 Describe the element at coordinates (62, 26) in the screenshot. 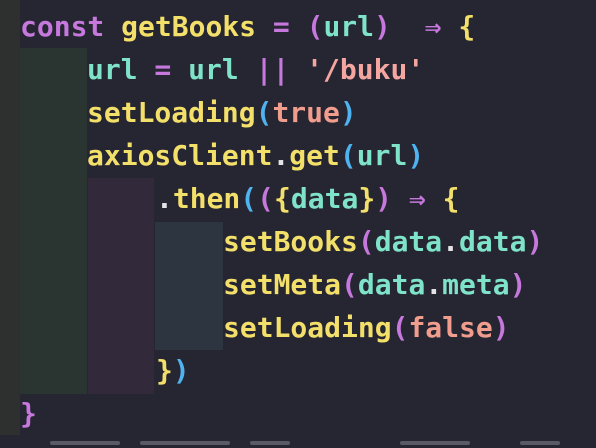

I see `code-token: const` at that location.